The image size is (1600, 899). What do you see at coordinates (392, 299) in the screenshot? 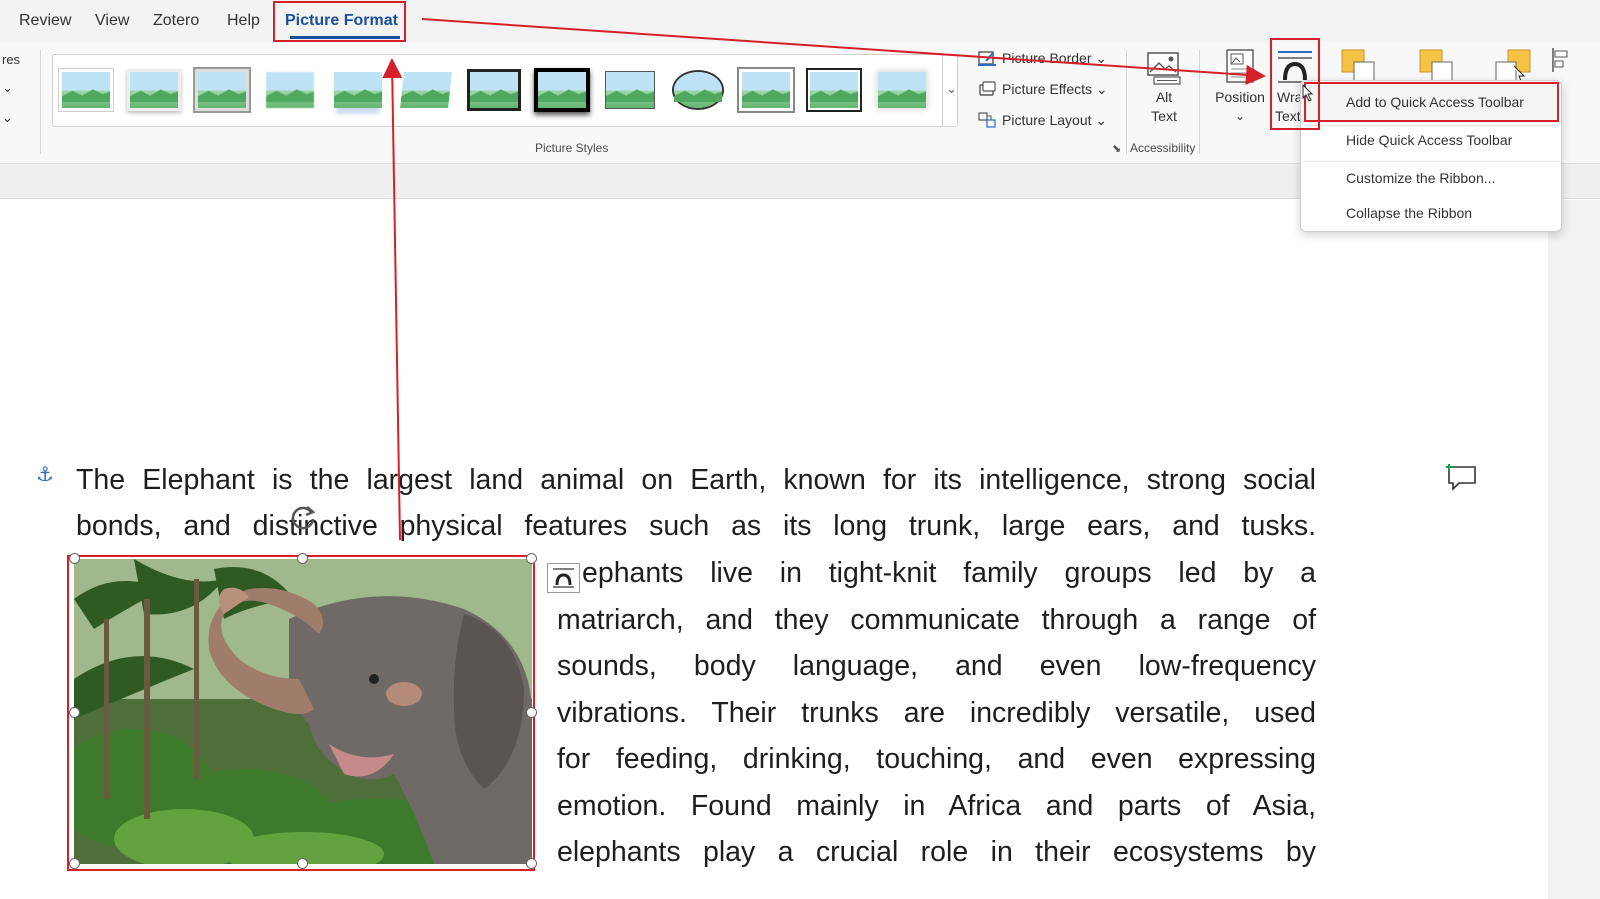
I see `annotation-arrow-to-picture-format` at bounding box center [392, 299].